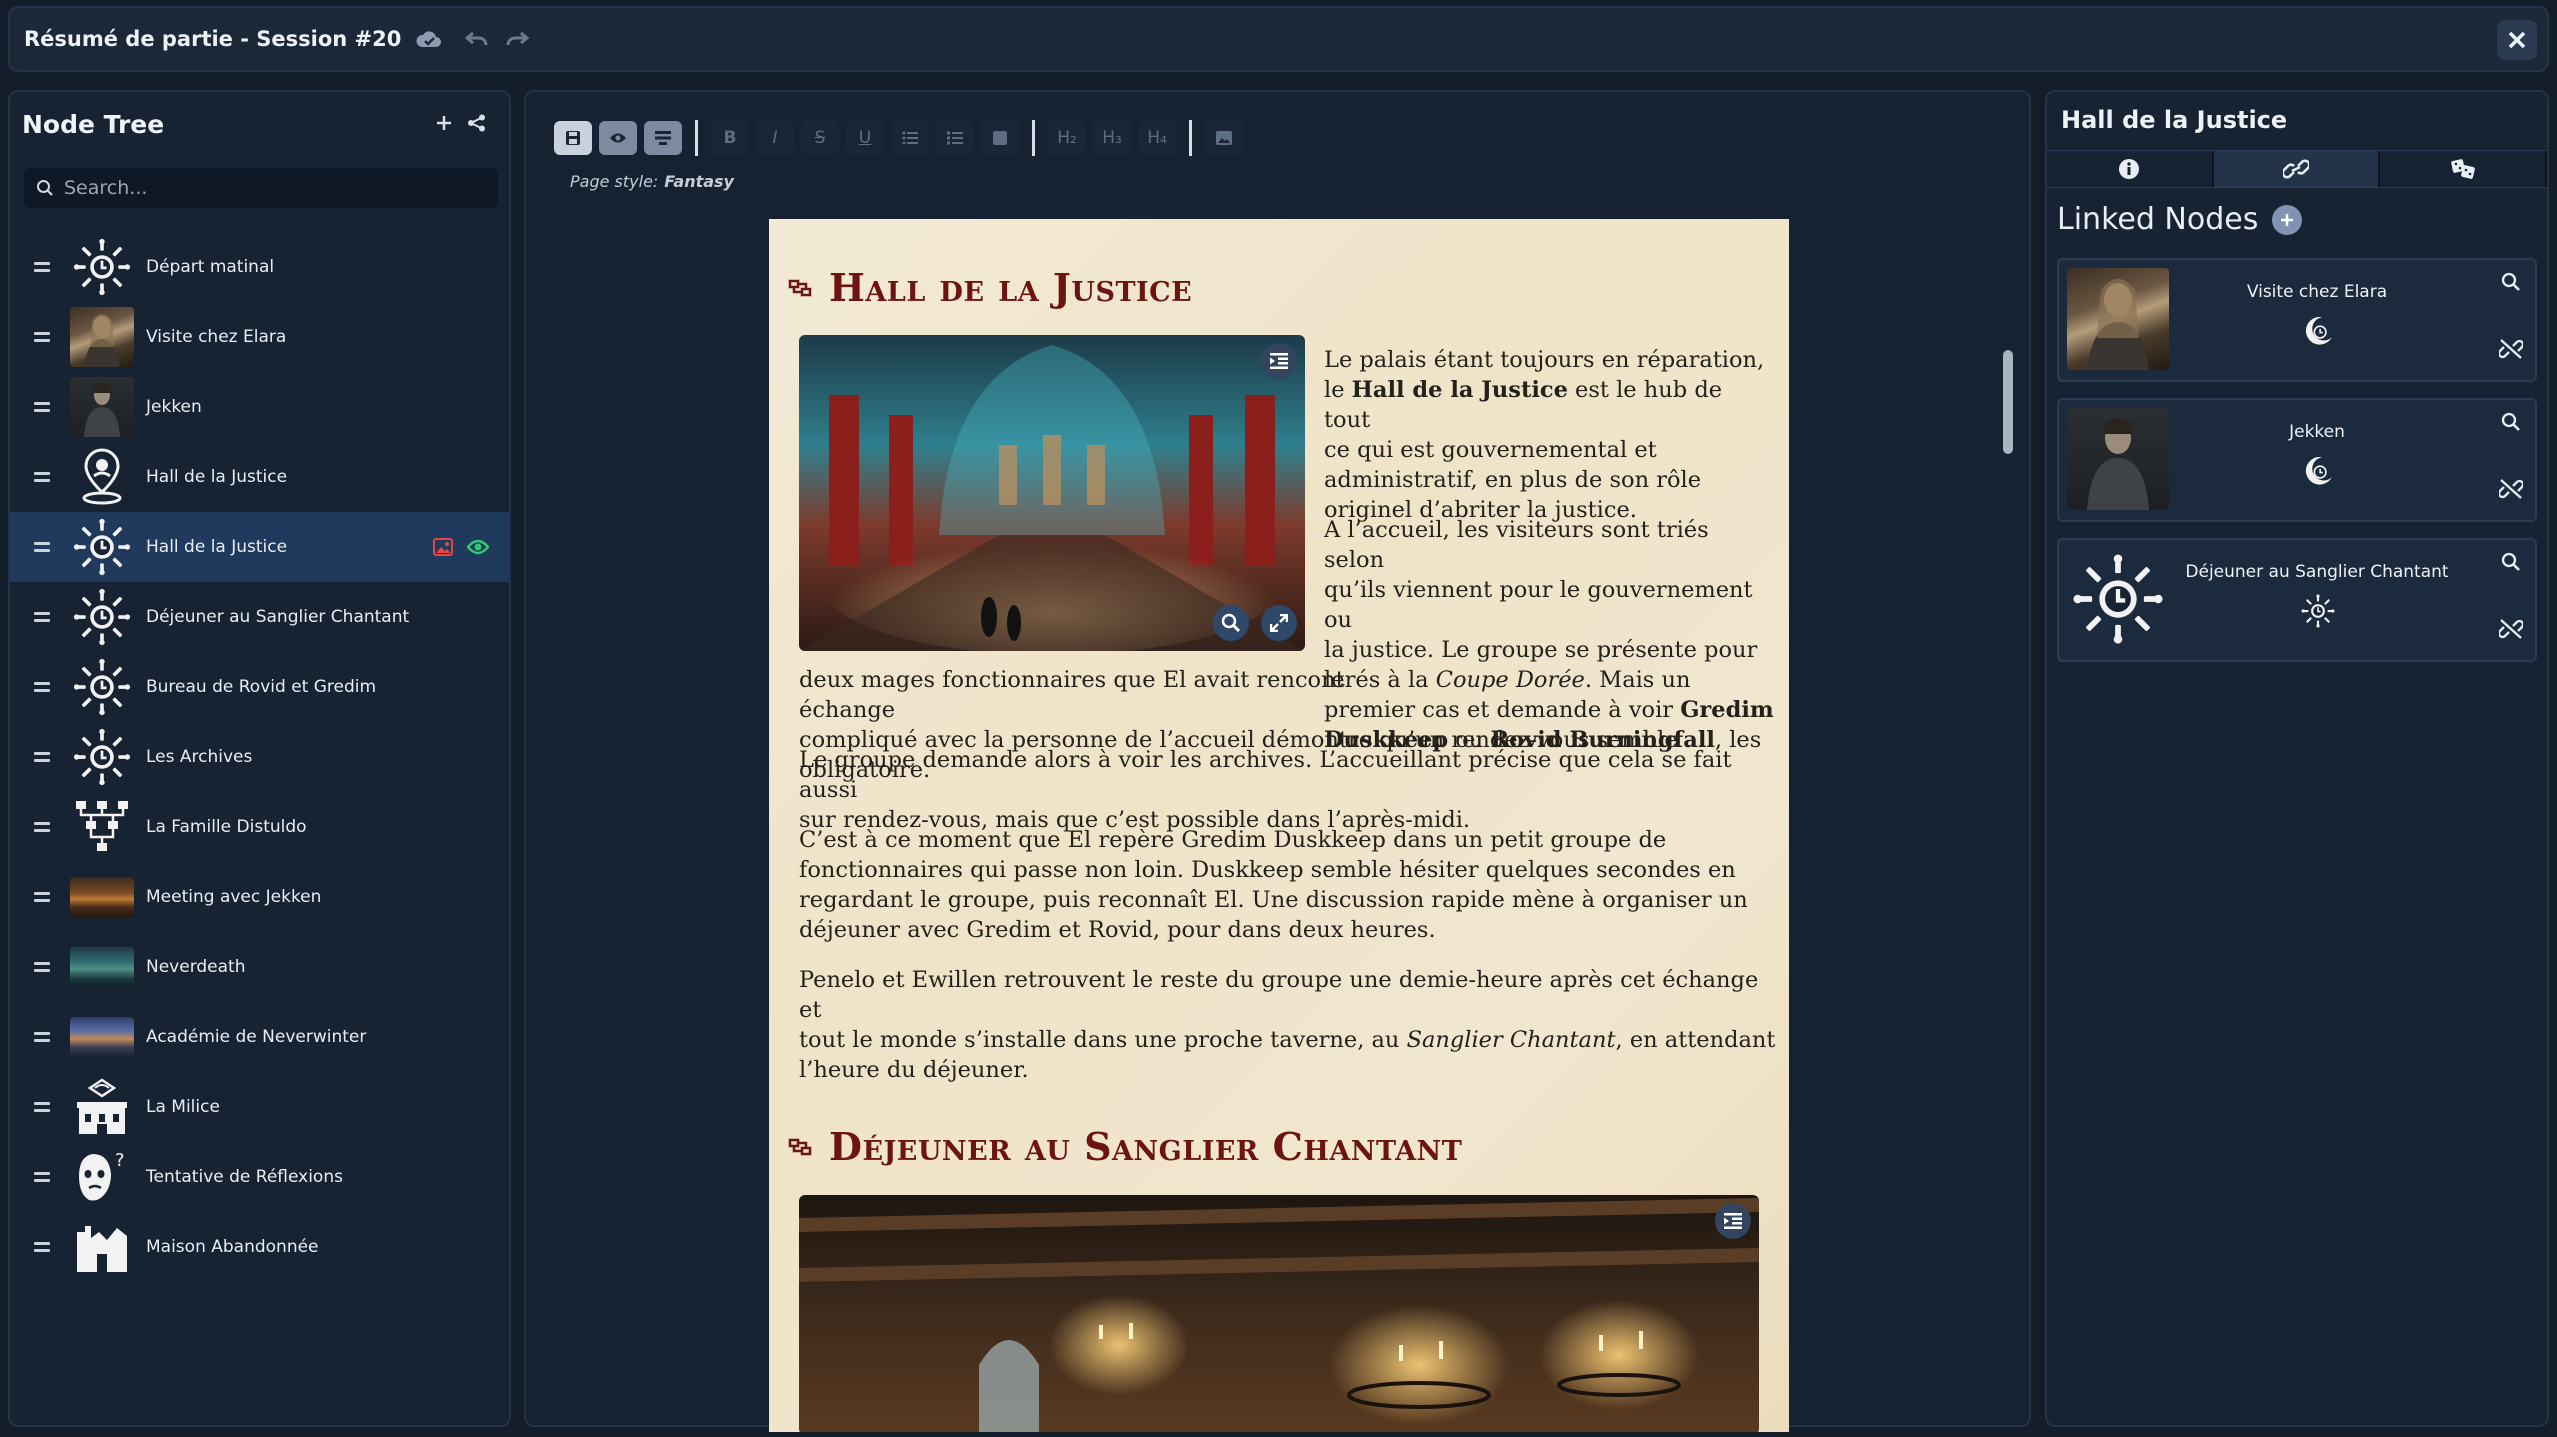 The width and height of the screenshot is (2557, 1437). What do you see at coordinates (259, 687) in the screenshot?
I see `tree-item-bureau-rovid-gredim: Bureau de Rovid et Gredim` at bounding box center [259, 687].